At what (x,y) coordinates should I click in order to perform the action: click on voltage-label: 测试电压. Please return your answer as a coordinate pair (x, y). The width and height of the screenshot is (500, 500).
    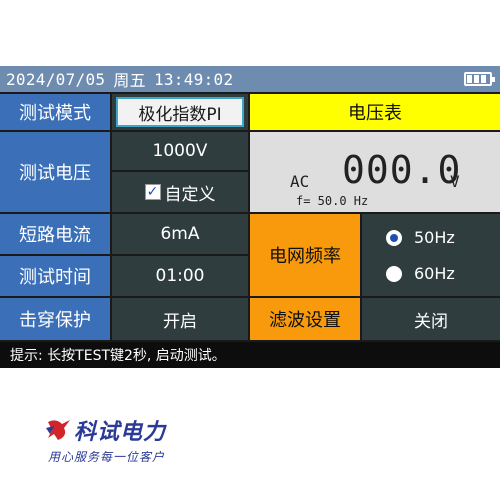
    Looking at the image, I should click on (55, 172).